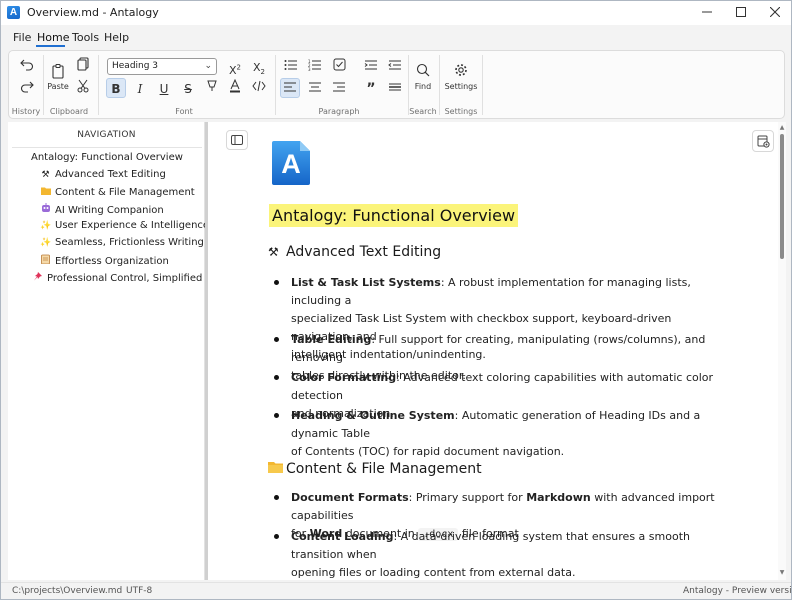  Describe the element at coordinates (208, 66) in the screenshot. I see `chevron-down-icon: ⌄` at that location.